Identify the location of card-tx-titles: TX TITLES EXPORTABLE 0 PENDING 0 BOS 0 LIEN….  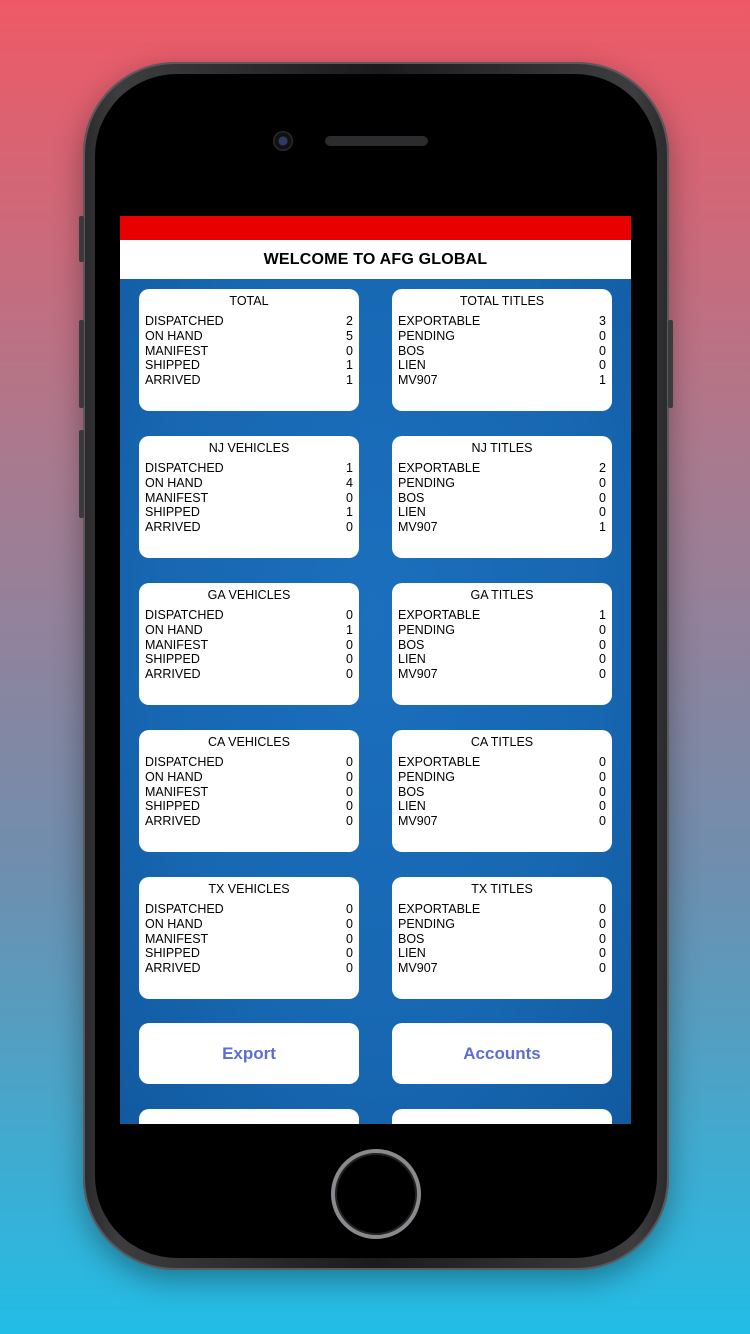
(502, 938).